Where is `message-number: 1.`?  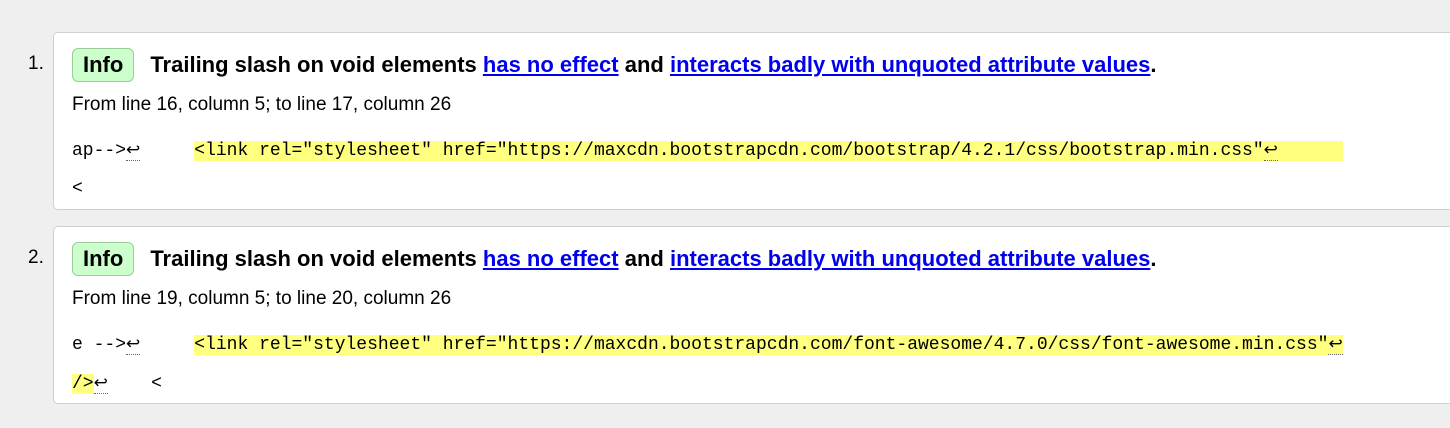
message-number: 1. is located at coordinates (36, 63).